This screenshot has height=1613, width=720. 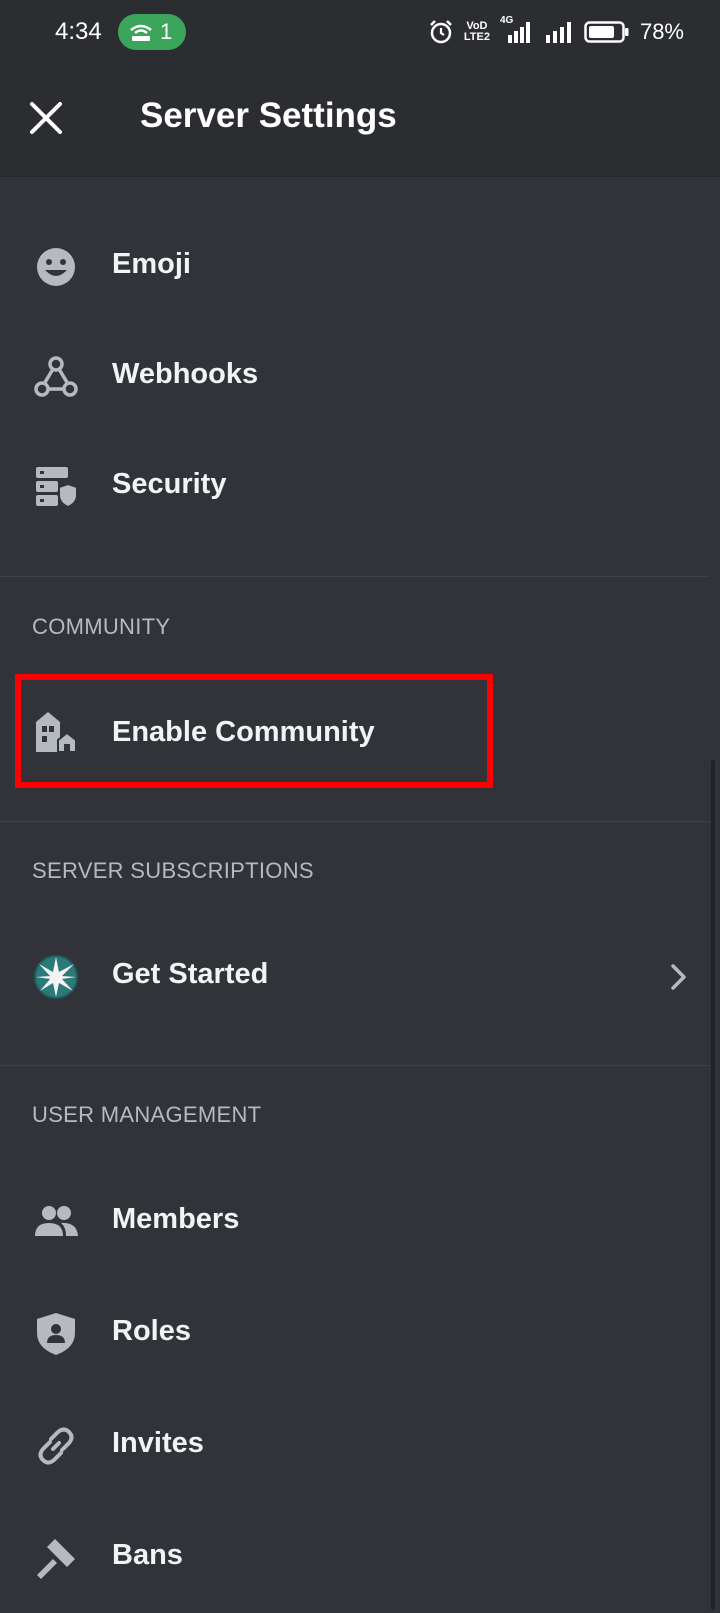 I want to click on roles-label: Roles, so click(x=151, y=1331).